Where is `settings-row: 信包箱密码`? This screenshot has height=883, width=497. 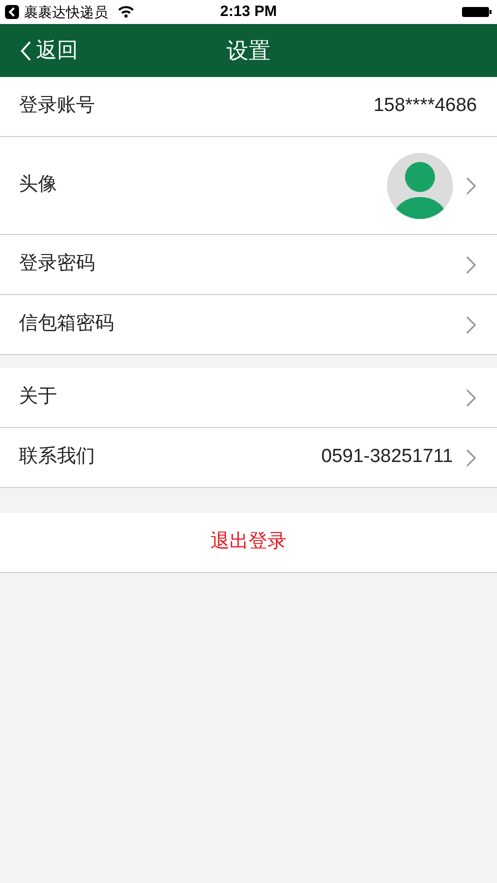 settings-row: 信包箱密码 is located at coordinates (248, 325).